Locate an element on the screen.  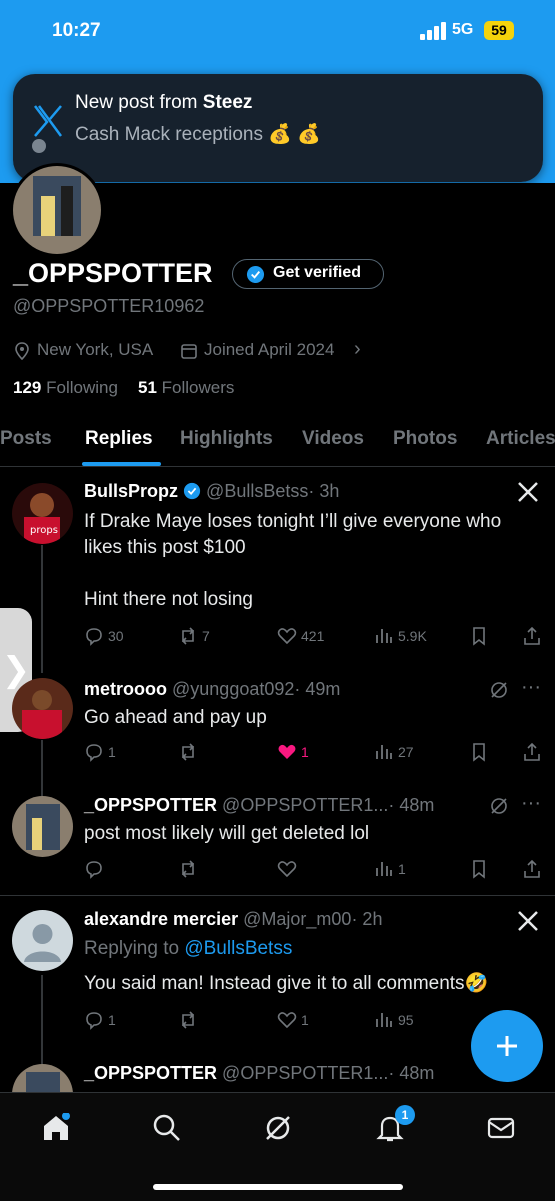
views-button: 5.9K is located at coordinates (400, 636).